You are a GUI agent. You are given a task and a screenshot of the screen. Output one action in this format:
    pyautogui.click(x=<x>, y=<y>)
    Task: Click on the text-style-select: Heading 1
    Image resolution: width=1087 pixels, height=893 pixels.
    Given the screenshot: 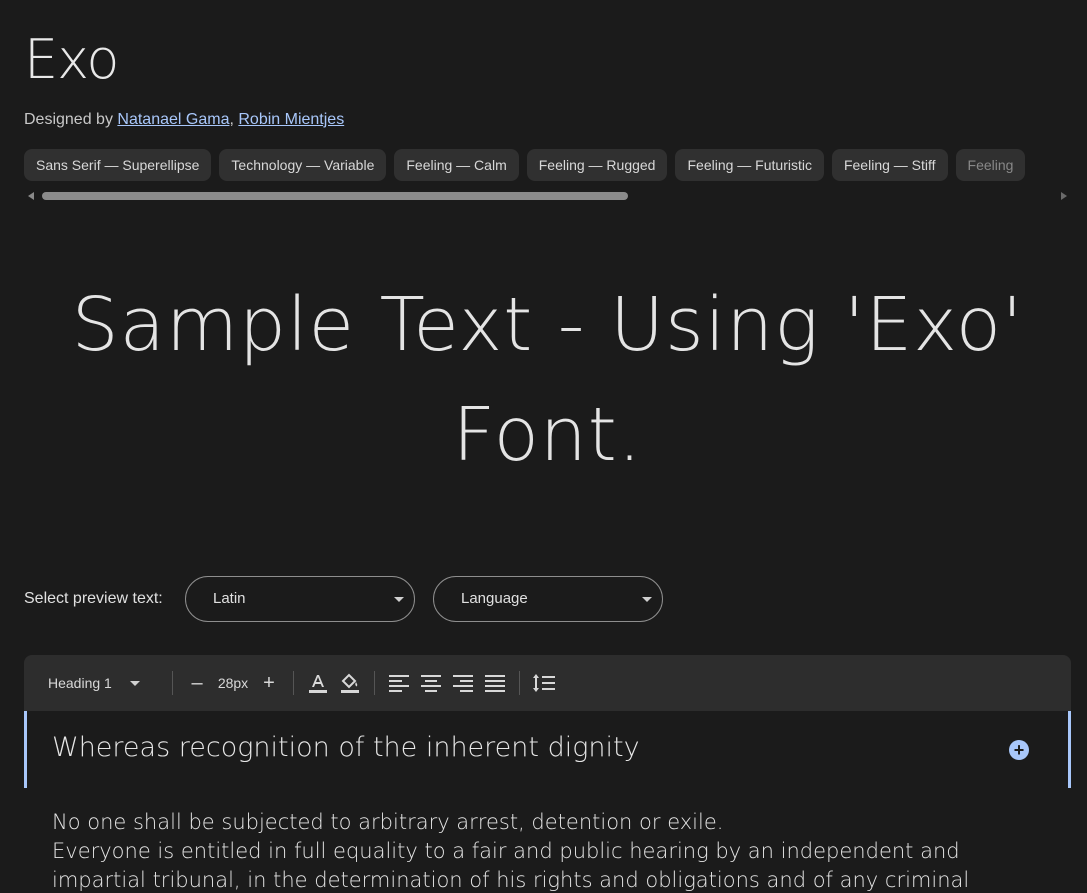 What is the action you would take?
    pyautogui.click(x=94, y=683)
    